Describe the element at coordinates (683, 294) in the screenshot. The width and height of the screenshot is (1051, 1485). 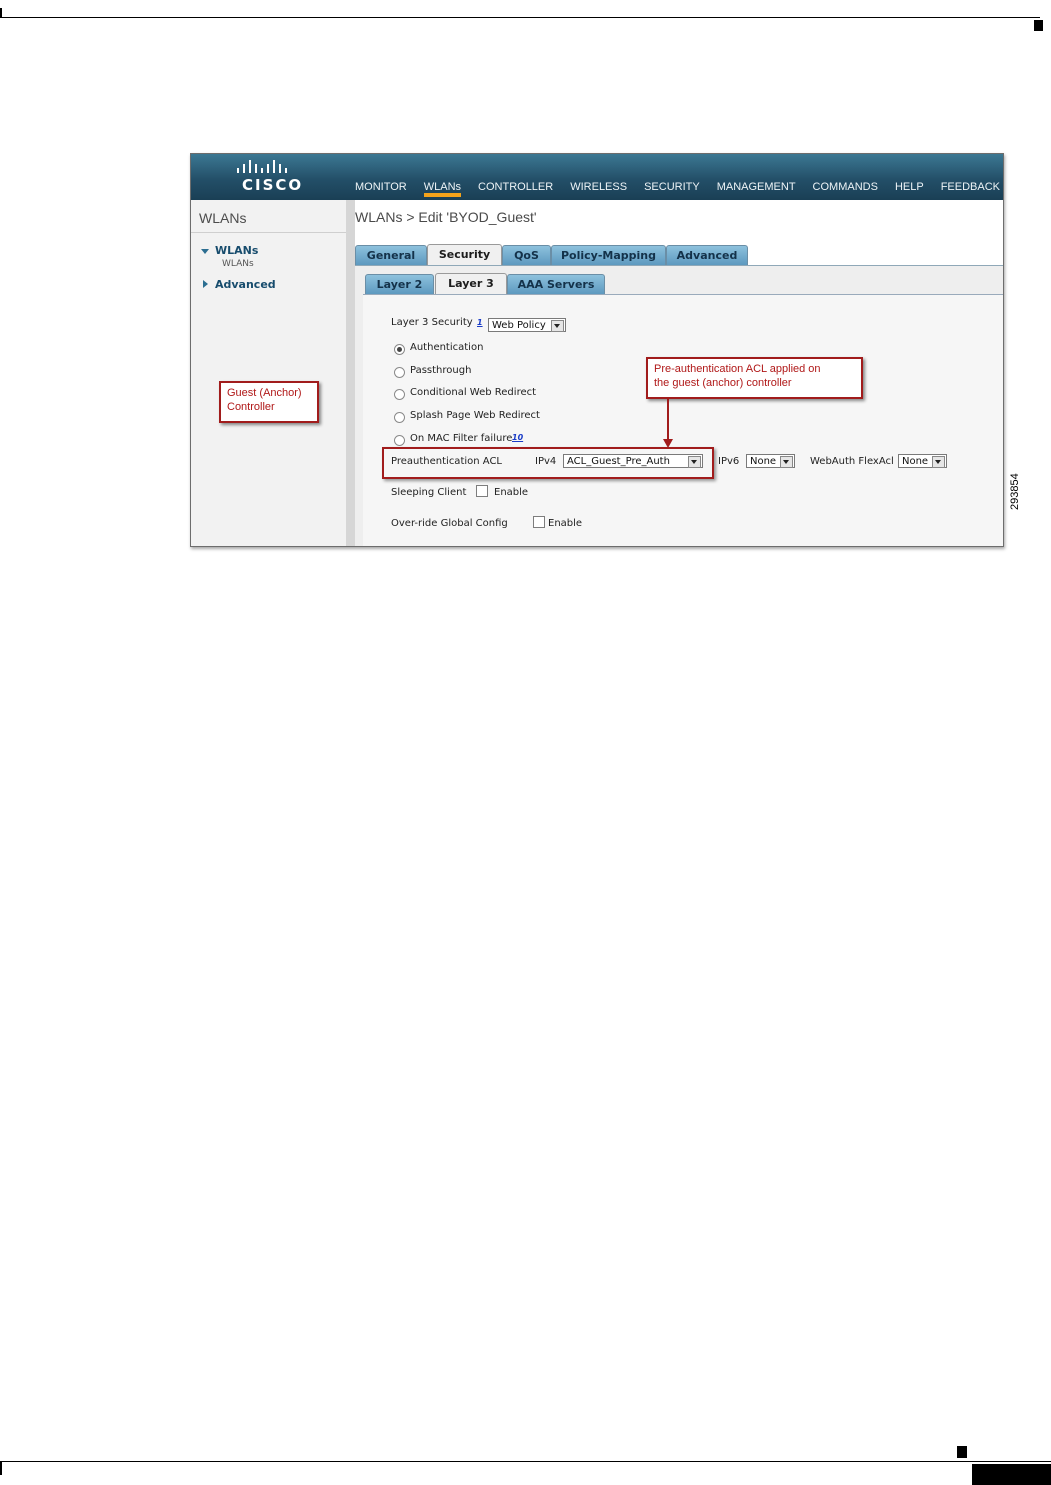
I see `subtab-strip-line` at that location.